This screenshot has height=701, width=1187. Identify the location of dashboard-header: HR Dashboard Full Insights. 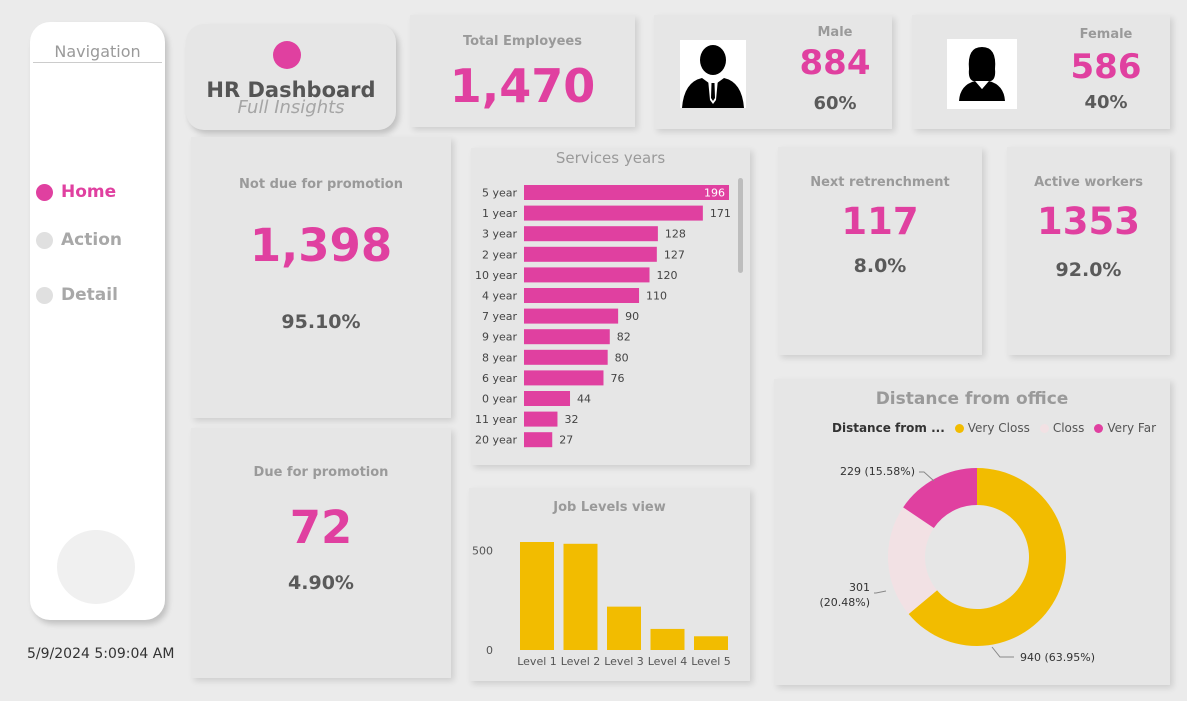
(291, 77).